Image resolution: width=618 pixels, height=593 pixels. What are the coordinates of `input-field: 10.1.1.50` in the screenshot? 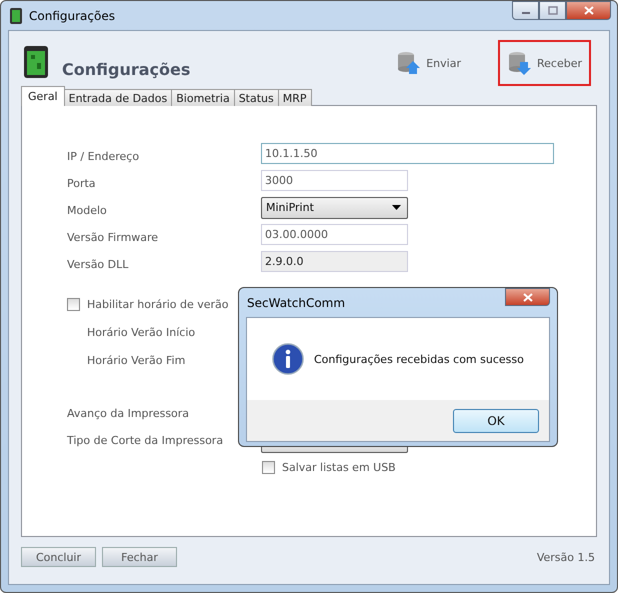 It's located at (407, 153).